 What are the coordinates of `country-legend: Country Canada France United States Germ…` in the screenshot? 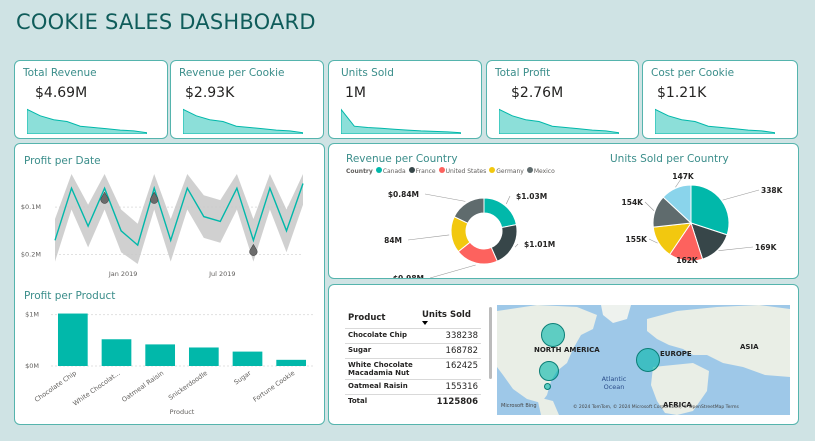 It's located at (450, 171).